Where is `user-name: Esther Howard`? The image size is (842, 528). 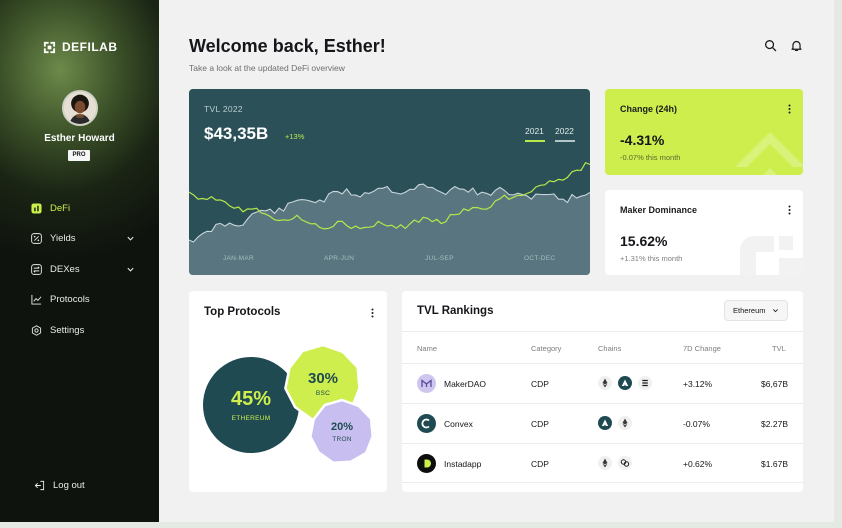 user-name: Esther Howard is located at coordinates (79, 138).